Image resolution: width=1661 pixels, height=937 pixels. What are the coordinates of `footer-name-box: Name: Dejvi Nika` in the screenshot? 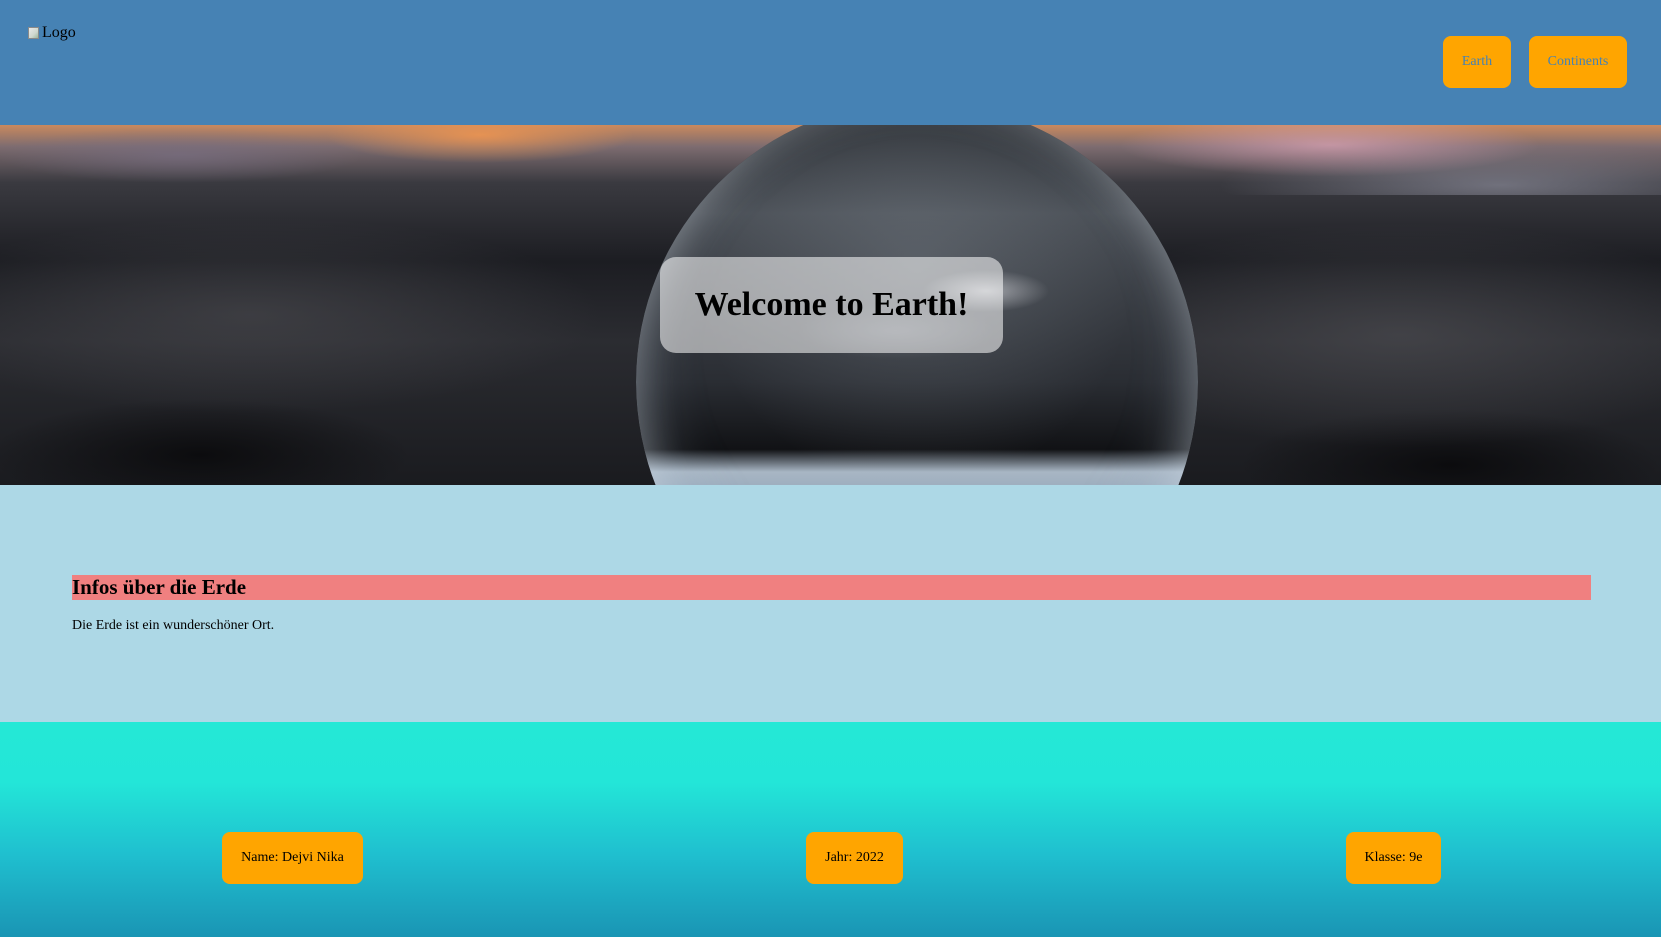 It's located at (292, 858).